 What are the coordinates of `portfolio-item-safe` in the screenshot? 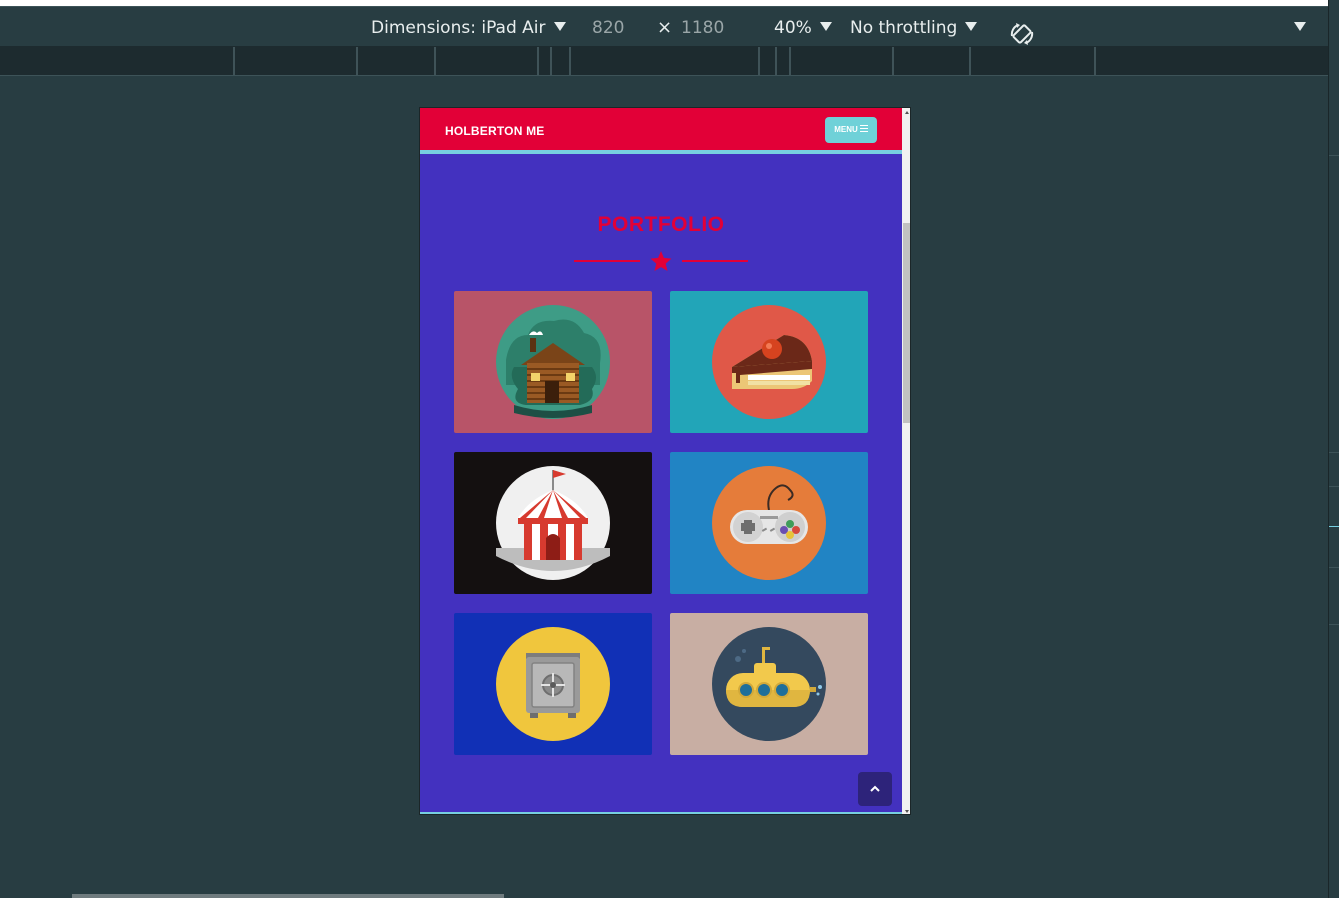 It's located at (553, 684).